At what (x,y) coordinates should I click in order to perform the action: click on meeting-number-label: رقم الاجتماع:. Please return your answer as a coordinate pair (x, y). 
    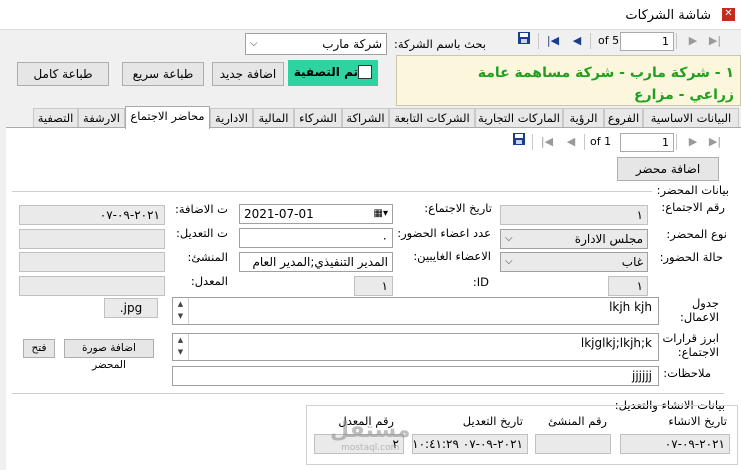
    Looking at the image, I should click on (693, 207).